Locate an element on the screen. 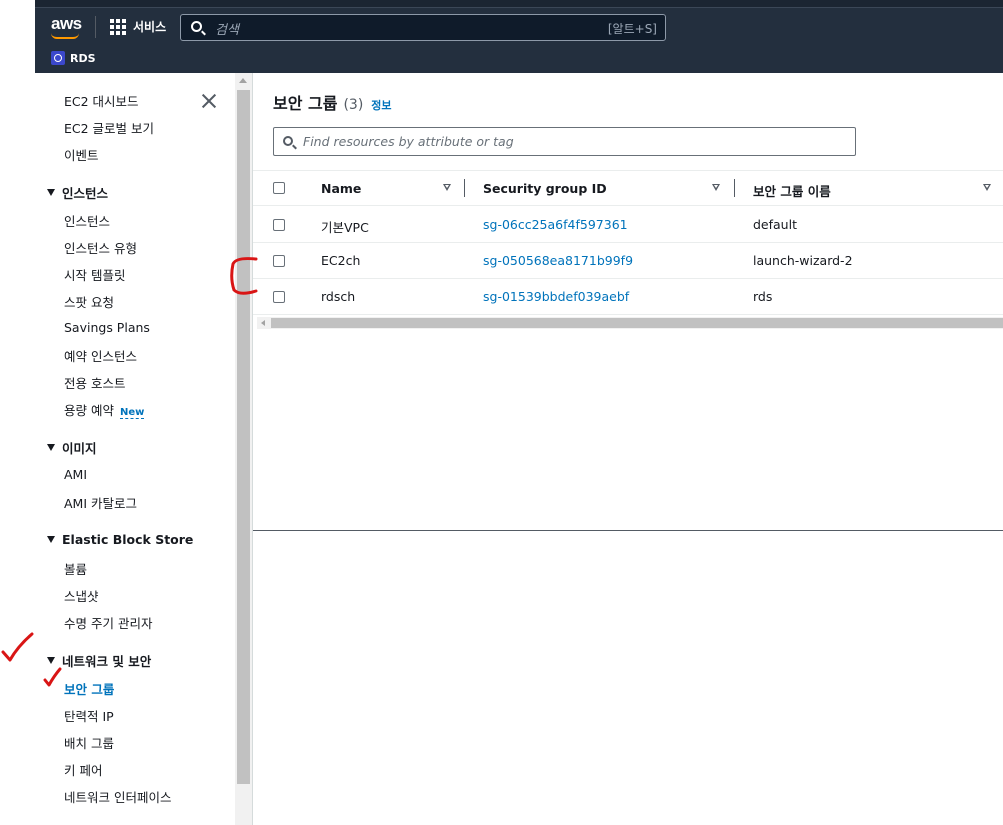 The image size is (1003, 825). sidebar-item-reserved-instances: 예약 인스턴스 is located at coordinates (100, 355).